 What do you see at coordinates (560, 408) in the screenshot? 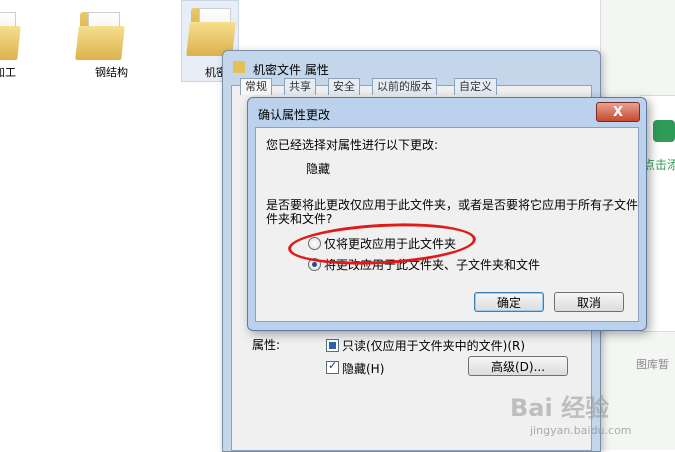
I see `baidu-watermark: Bai 经验` at bounding box center [560, 408].